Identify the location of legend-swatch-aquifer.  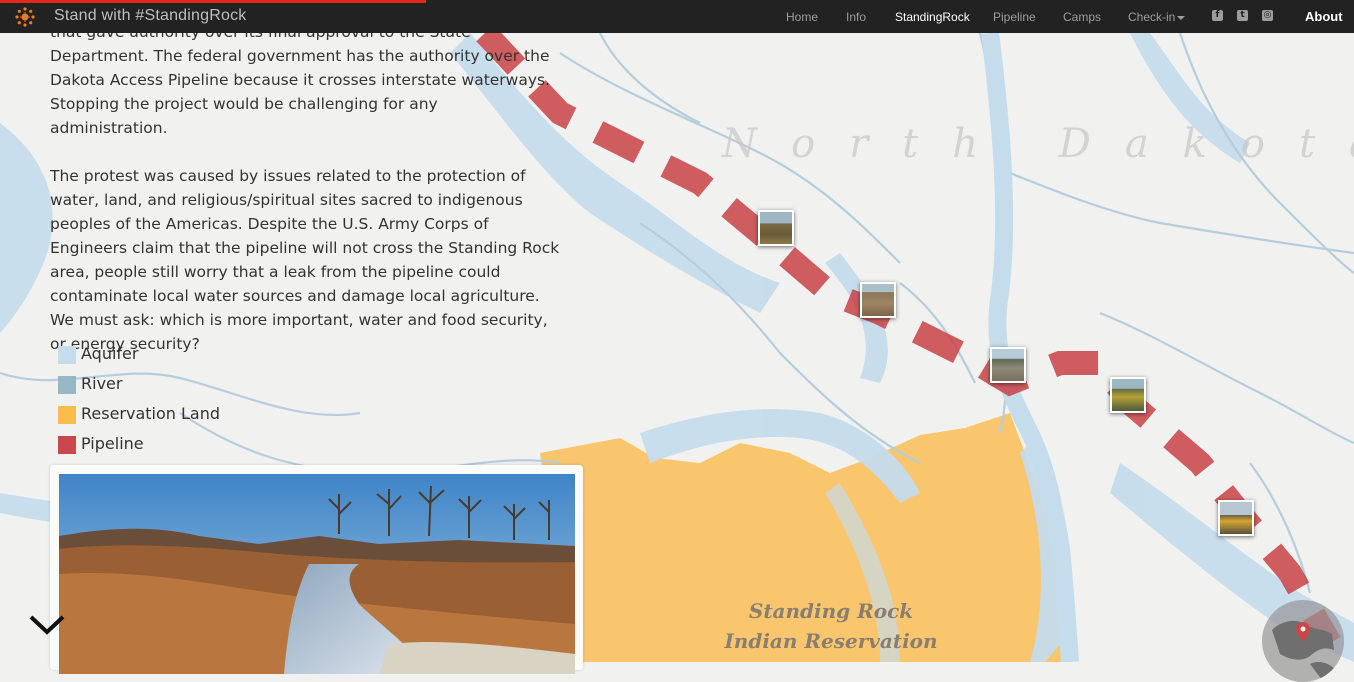
(67, 355).